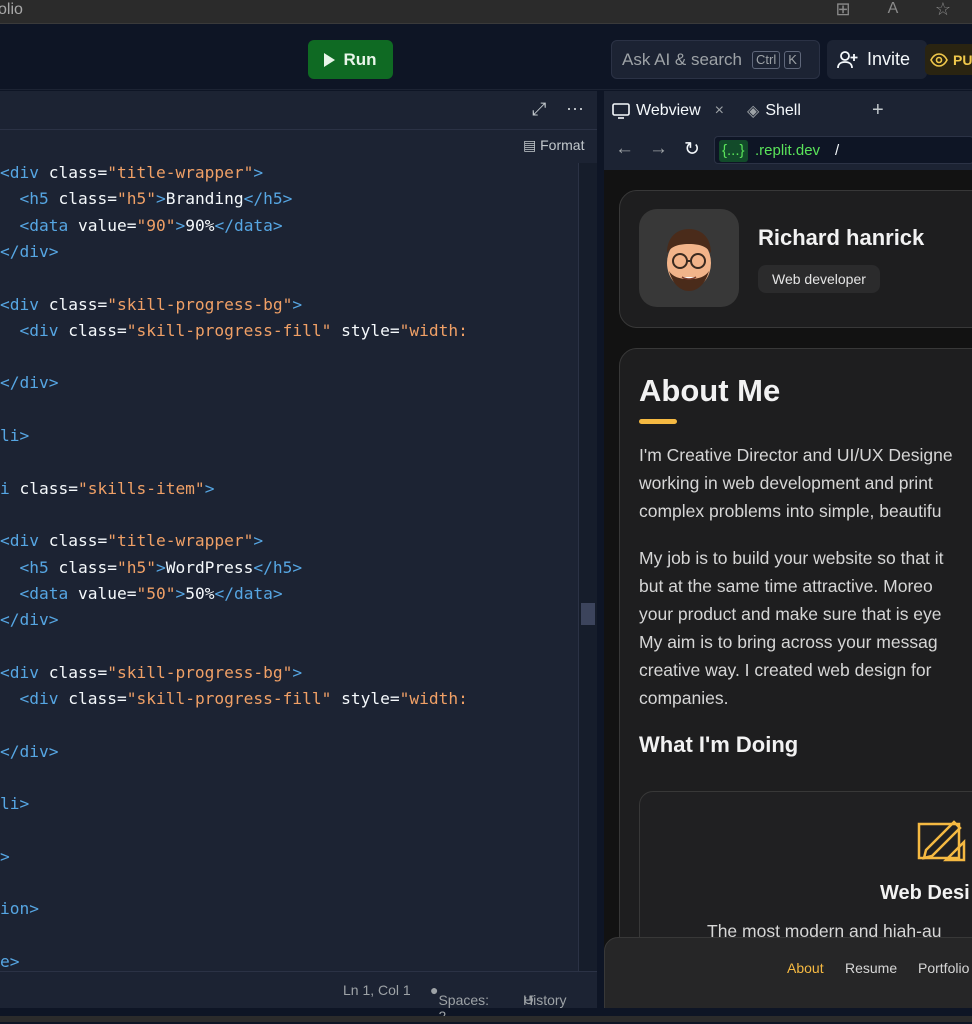  I want to click on format-button: ▤ Format, so click(553, 145).